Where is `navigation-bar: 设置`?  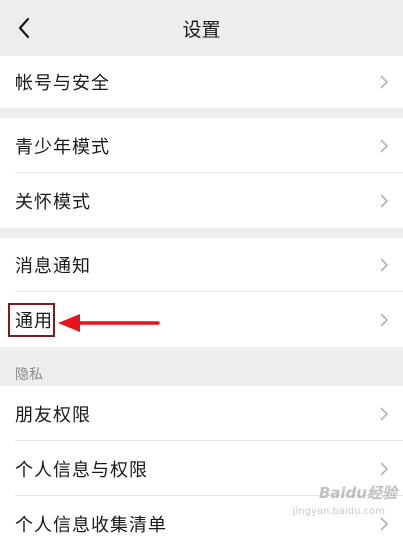 navigation-bar: 设置 is located at coordinates (201, 28).